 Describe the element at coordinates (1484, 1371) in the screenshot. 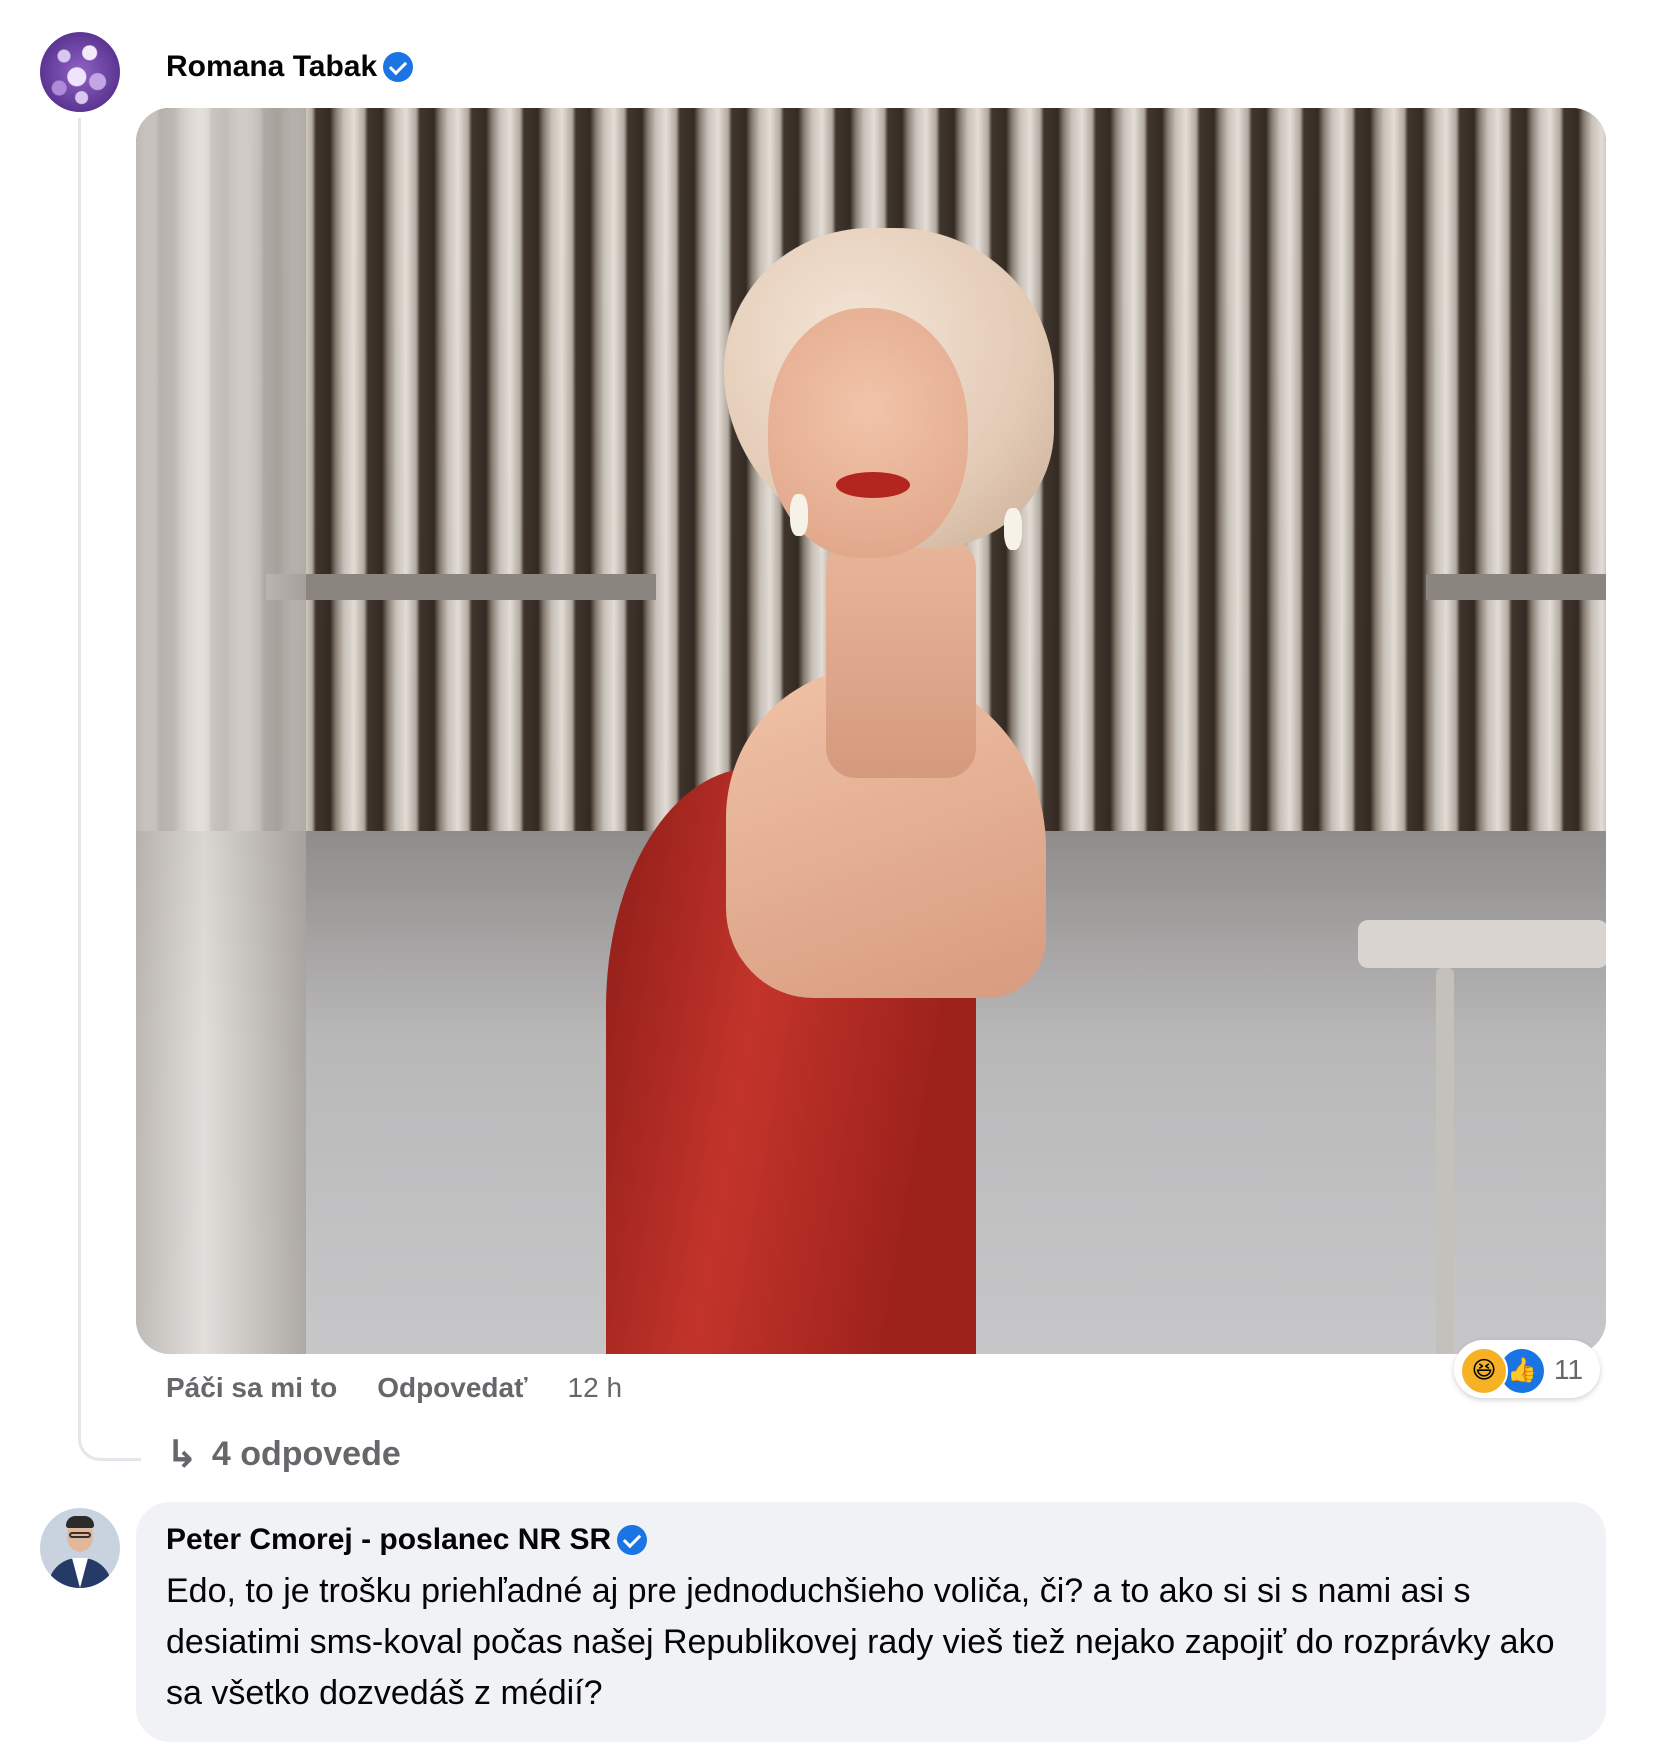

I see `haha-icon: 😆` at that location.